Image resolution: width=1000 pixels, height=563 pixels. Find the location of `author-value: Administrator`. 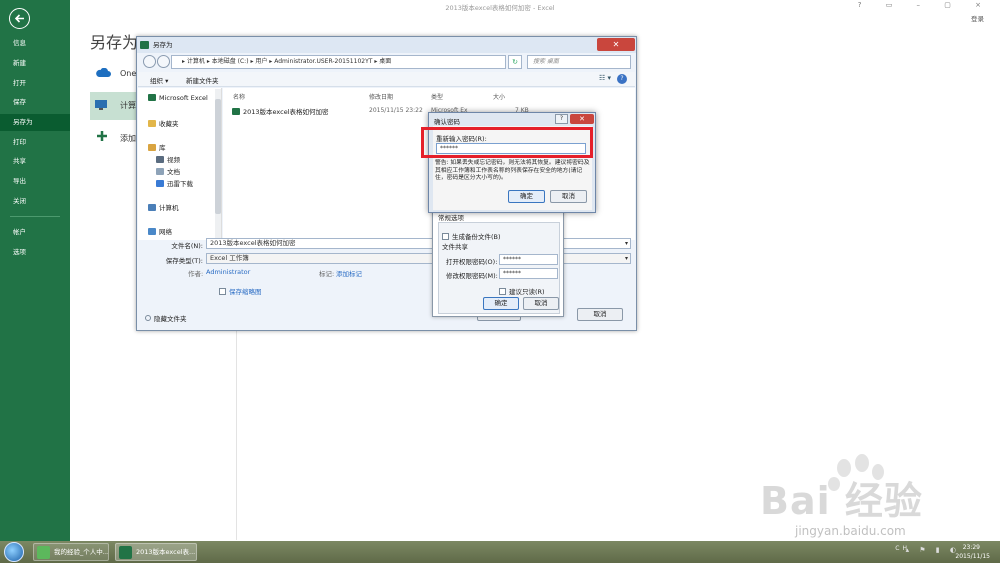

author-value: Administrator is located at coordinates (228, 272).